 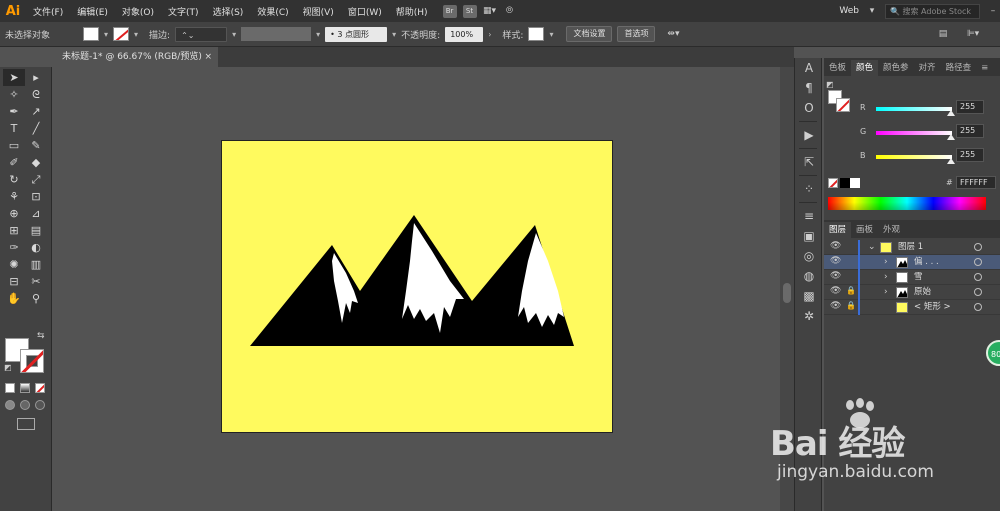 I want to click on gpu-performance-icon: ⦾, so click(x=510, y=11).